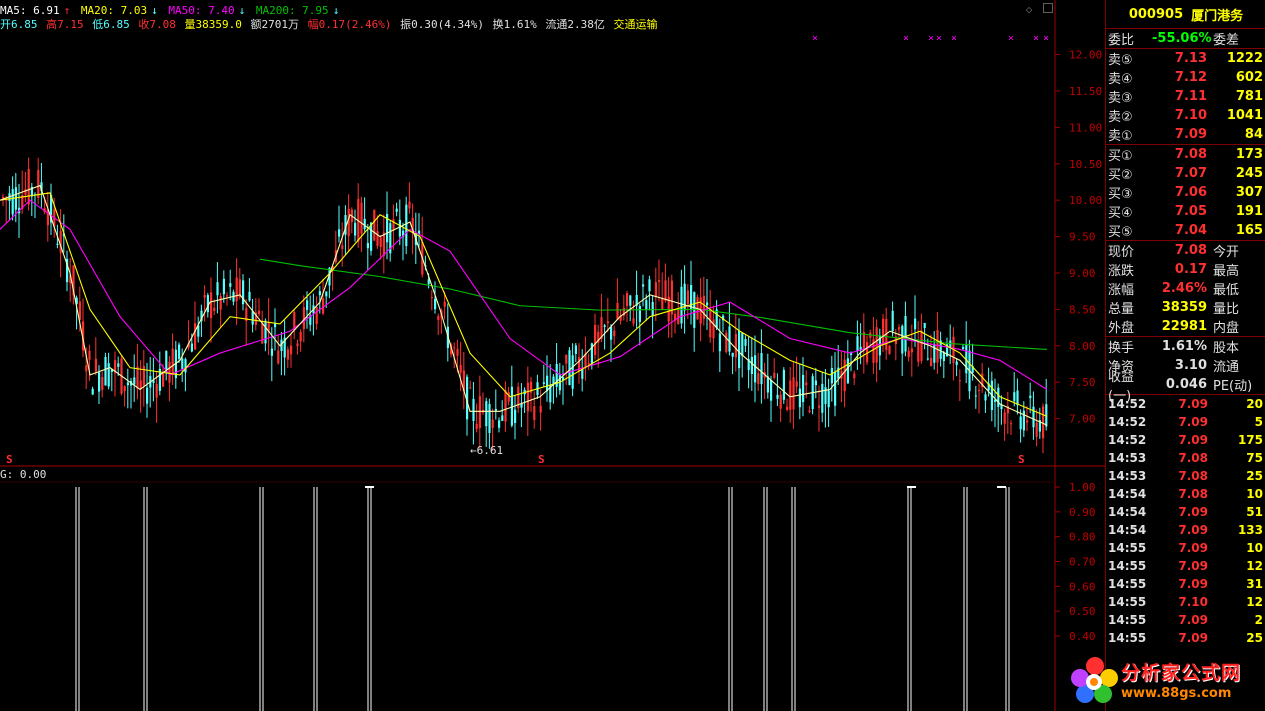  Describe the element at coordinates (114, 10) in the screenshot. I see `ma20-label: MA20: 7.03` at that location.